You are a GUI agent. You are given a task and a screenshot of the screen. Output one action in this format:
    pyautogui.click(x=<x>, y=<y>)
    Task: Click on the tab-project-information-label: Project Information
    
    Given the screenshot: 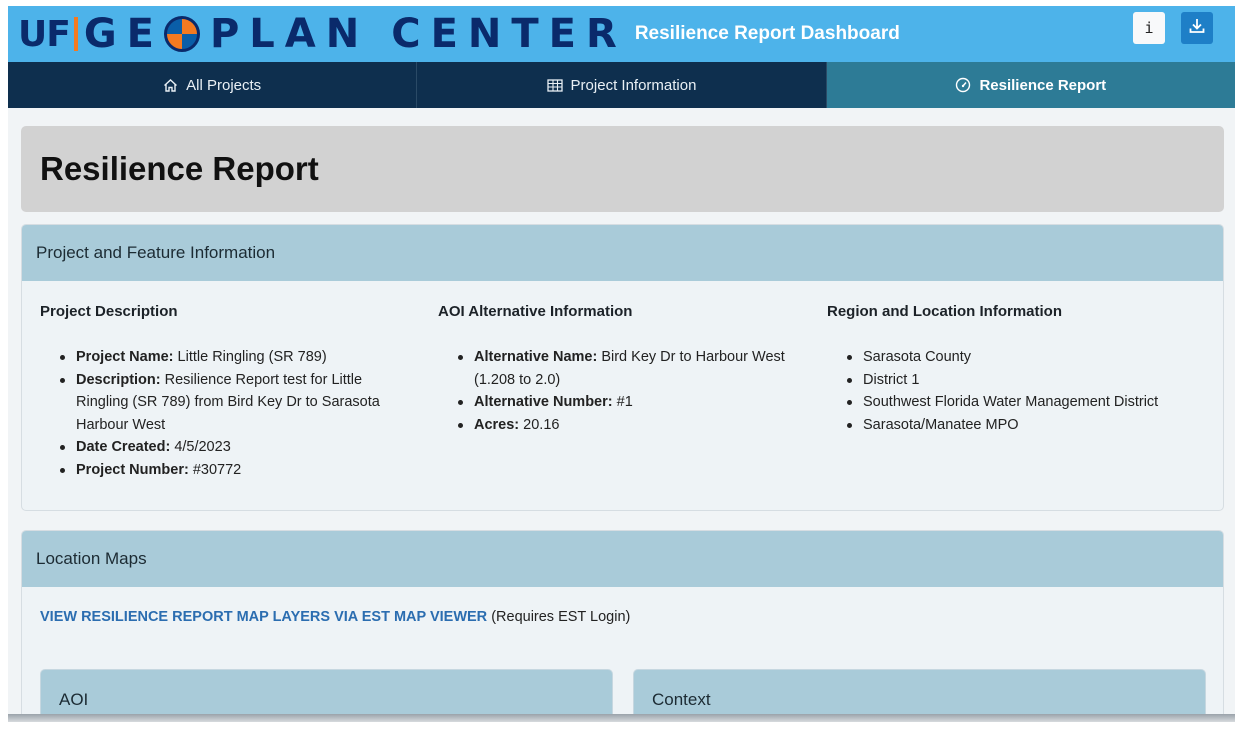 What is the action you would take?
    pyautogui.click(x=633, y=85)
    